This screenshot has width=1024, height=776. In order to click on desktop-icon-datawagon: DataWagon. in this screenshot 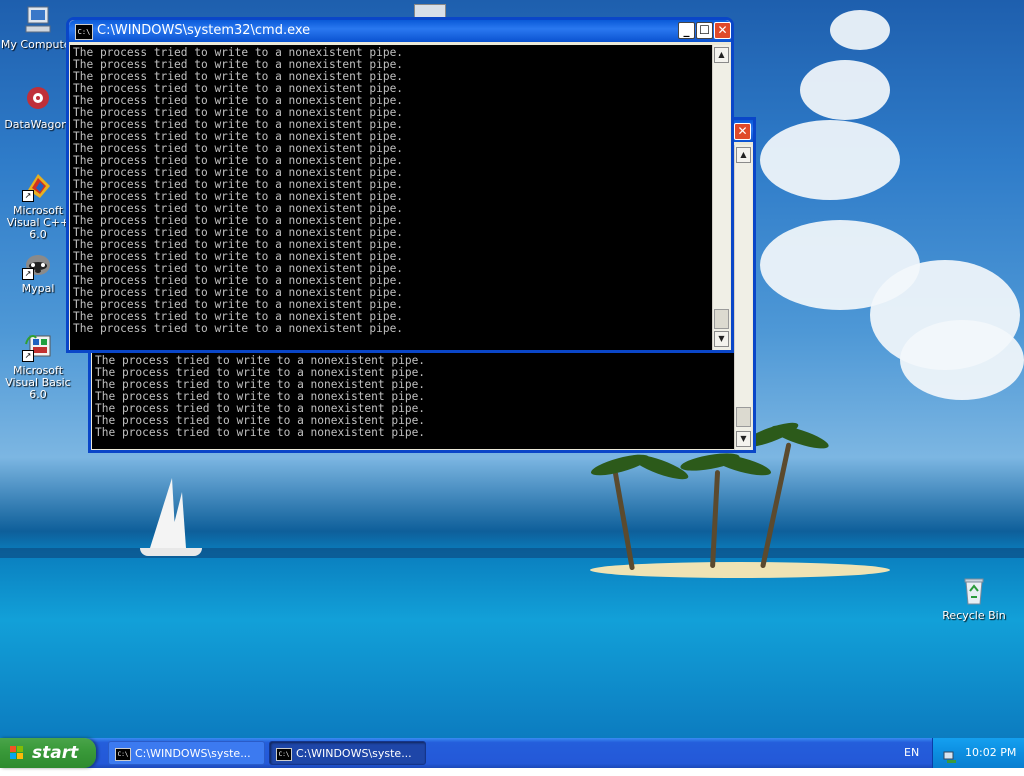, I will do `click(38, 107)`.